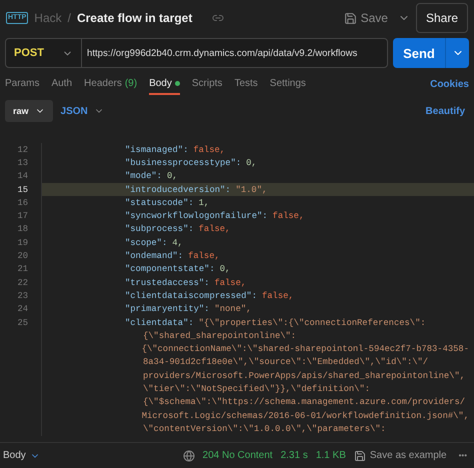  Describe the element at coordinates (191, 295) in the screenshot. I see `json-key: "clientdataiscompressed":` at that location.